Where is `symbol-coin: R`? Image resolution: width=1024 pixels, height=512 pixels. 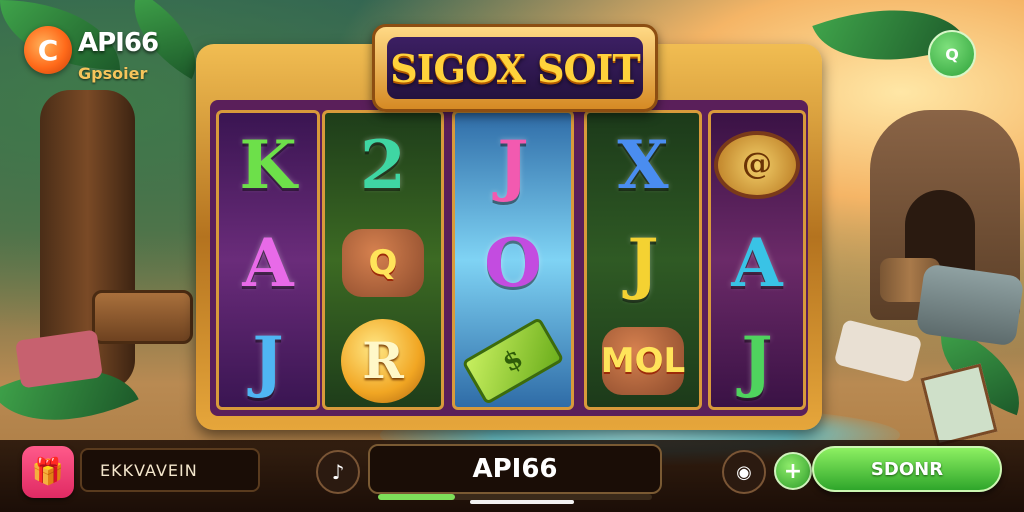 symbol-coin: R is located at coordinates (383, 361).